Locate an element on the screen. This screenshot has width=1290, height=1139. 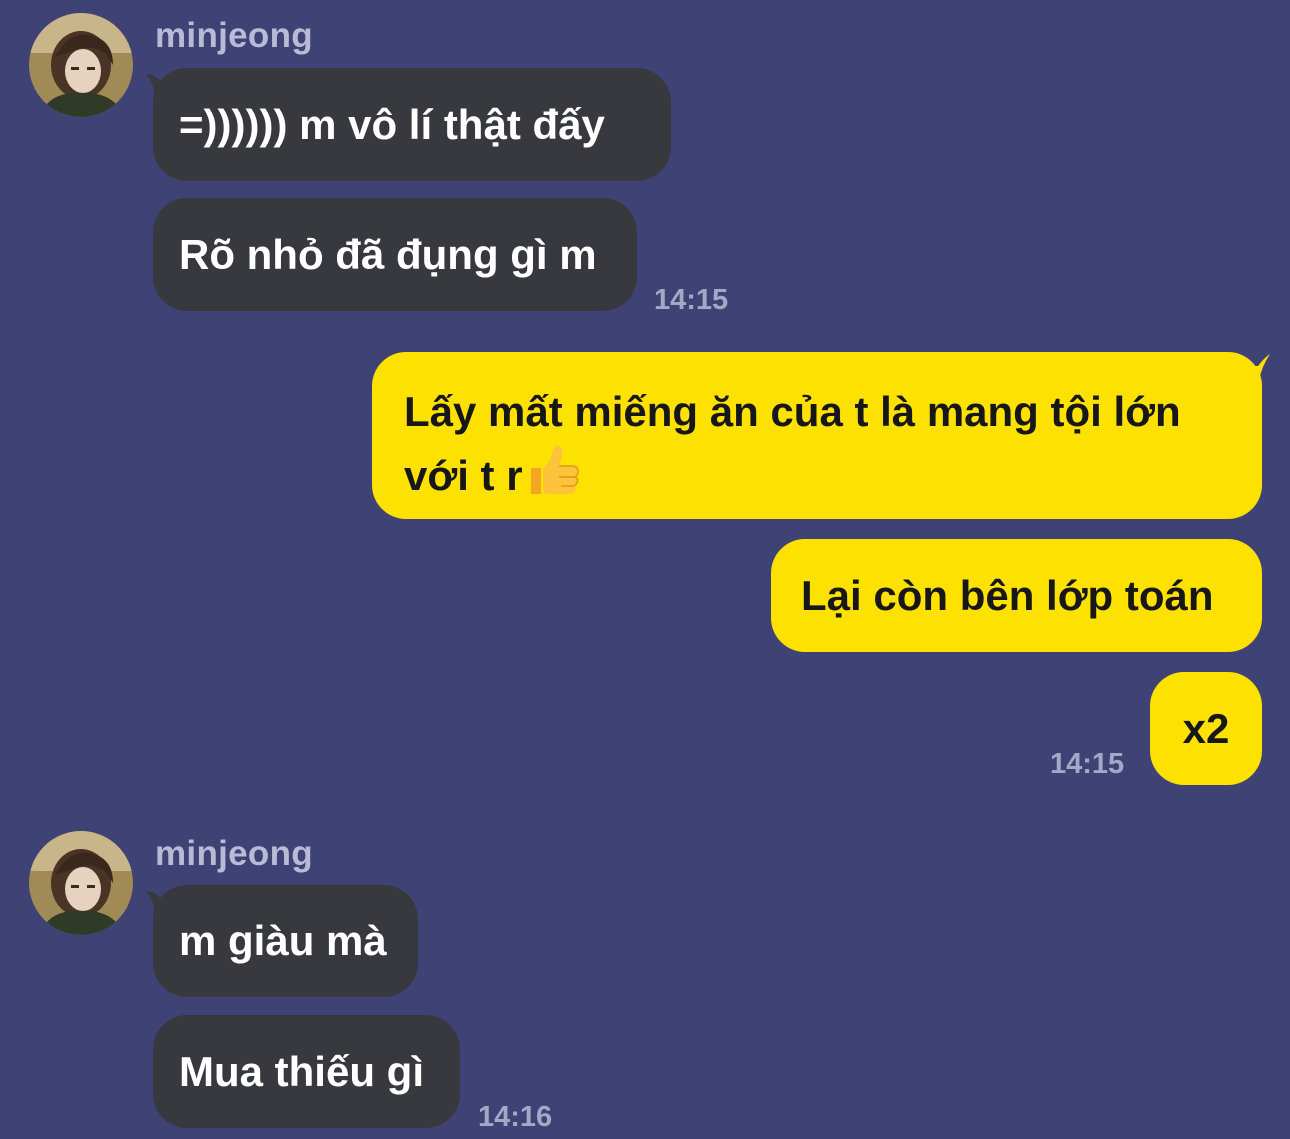
thumbs-up-emoji-icon is located at coordinates (554, 469).